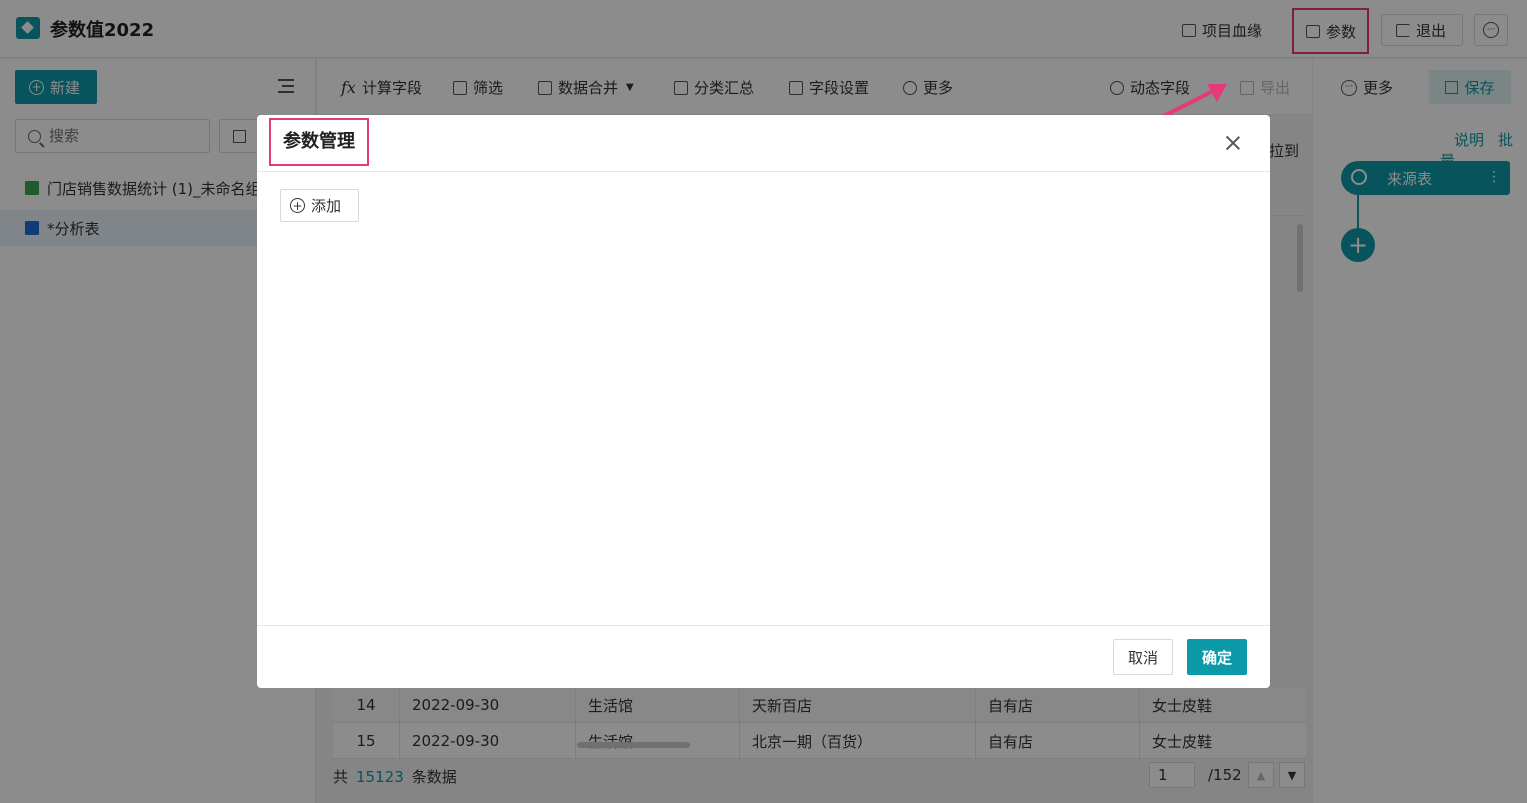  Describe the element at coordinates (1143, 657) in the screenshot. I see `cancel-button: 取消` at that location.